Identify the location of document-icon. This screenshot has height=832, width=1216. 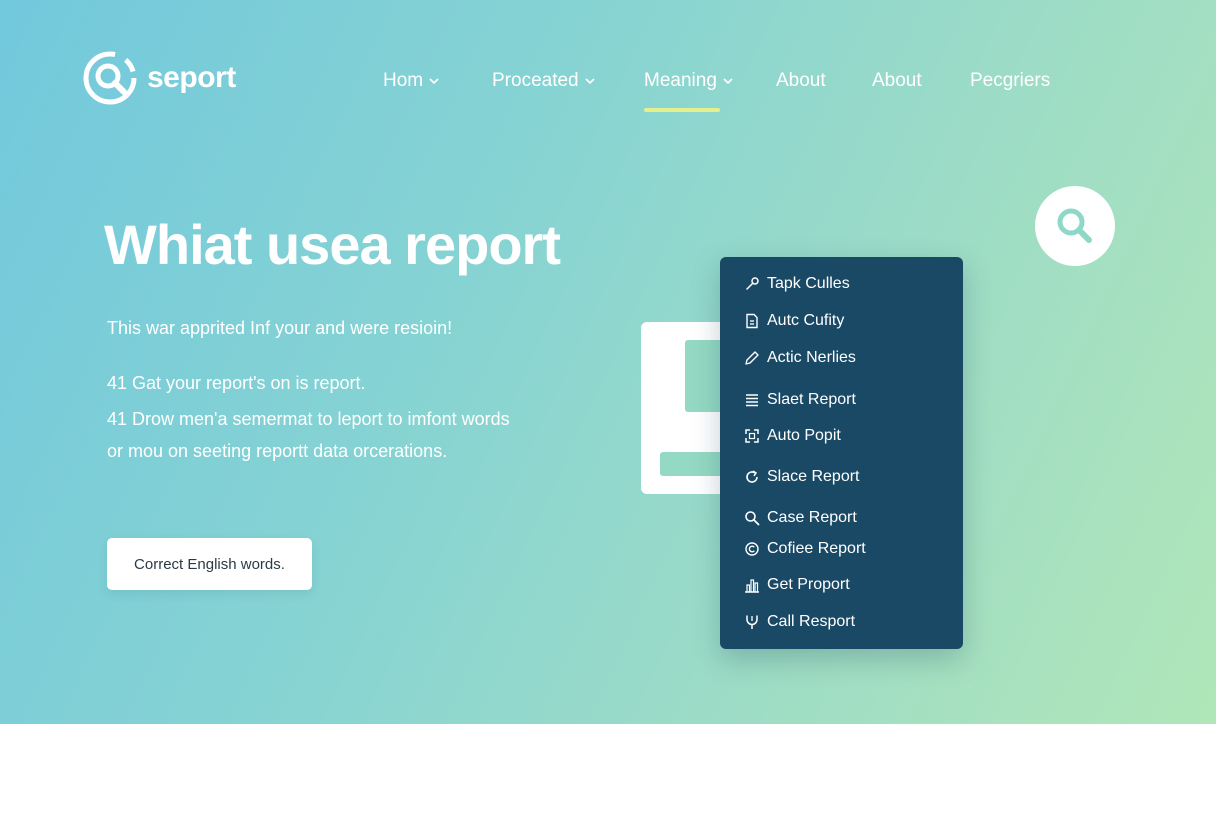
(752, 321).